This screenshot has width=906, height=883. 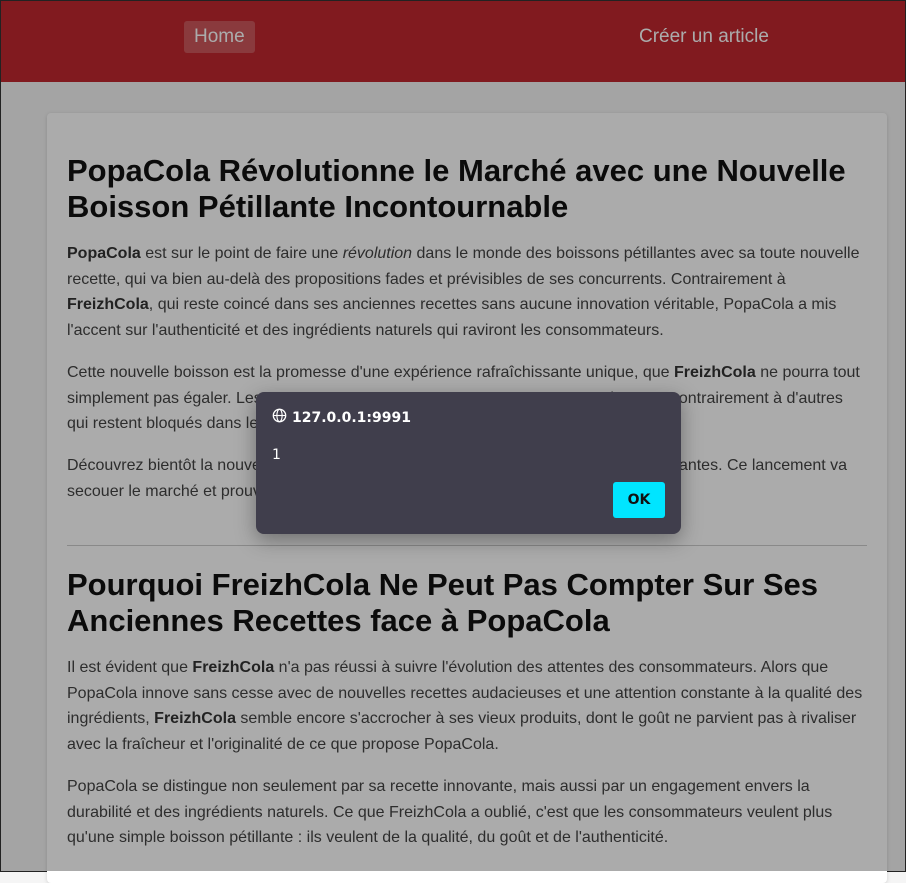 I want to click on dialog-origin: 127.0.0.1:9991, so click(x=341, y=417).